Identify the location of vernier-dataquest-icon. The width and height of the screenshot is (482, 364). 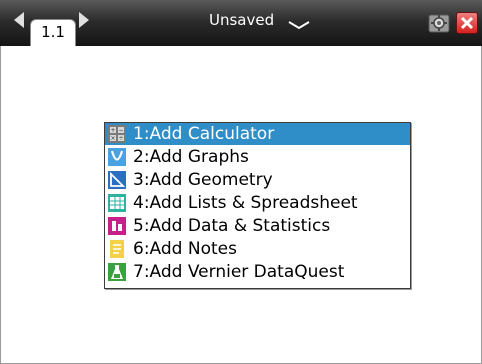
(117, 272).